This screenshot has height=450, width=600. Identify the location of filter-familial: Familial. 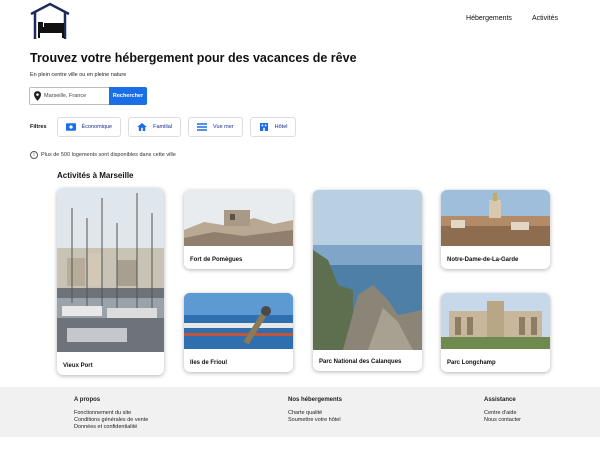
(155, 127).